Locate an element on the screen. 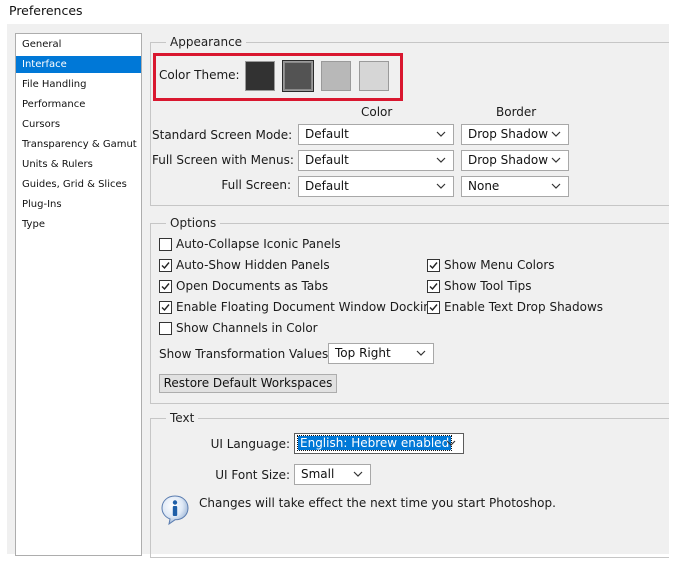 This screenshot has width=678, height=567. sidebar-item-cursors: Cursors is located at coordinates (78, 124).